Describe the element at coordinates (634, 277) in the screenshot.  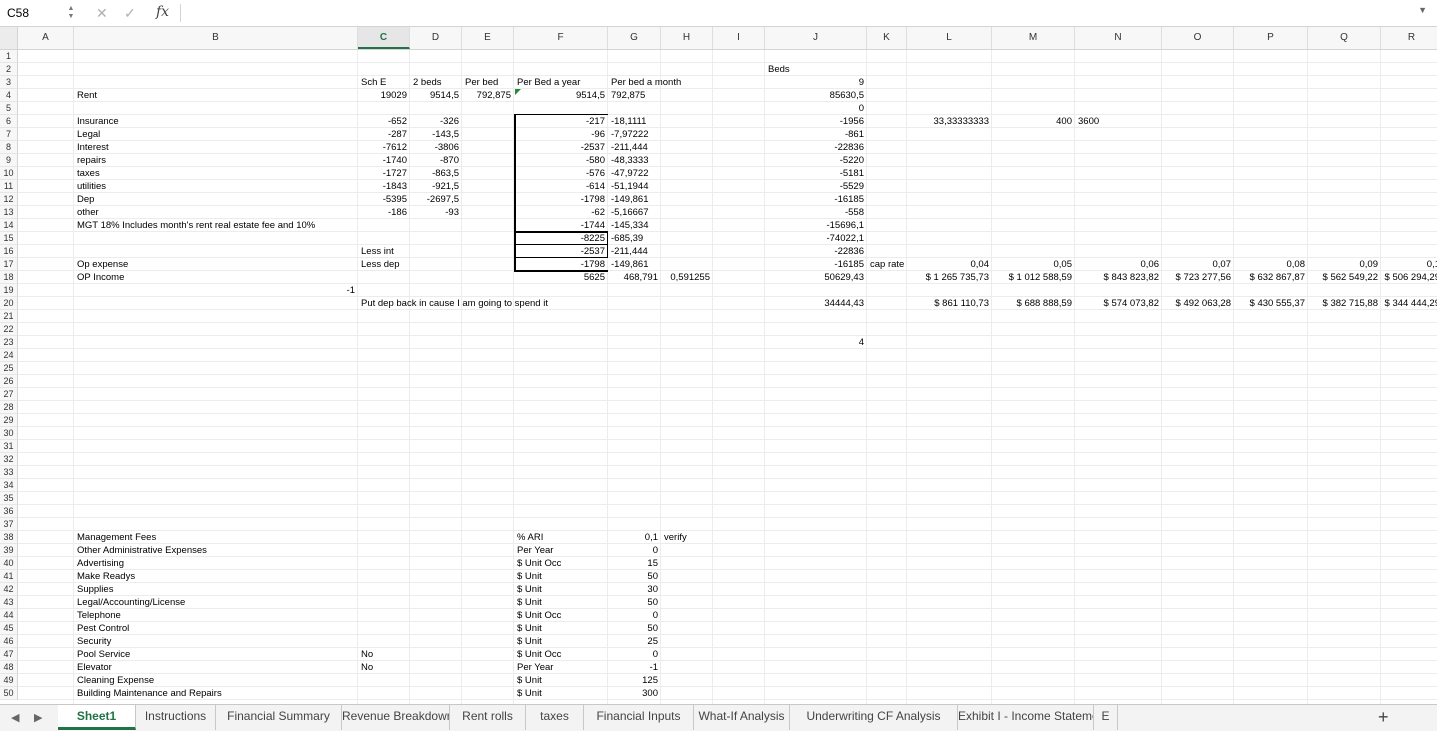
I see `cell-g18: 468,791` at that location.